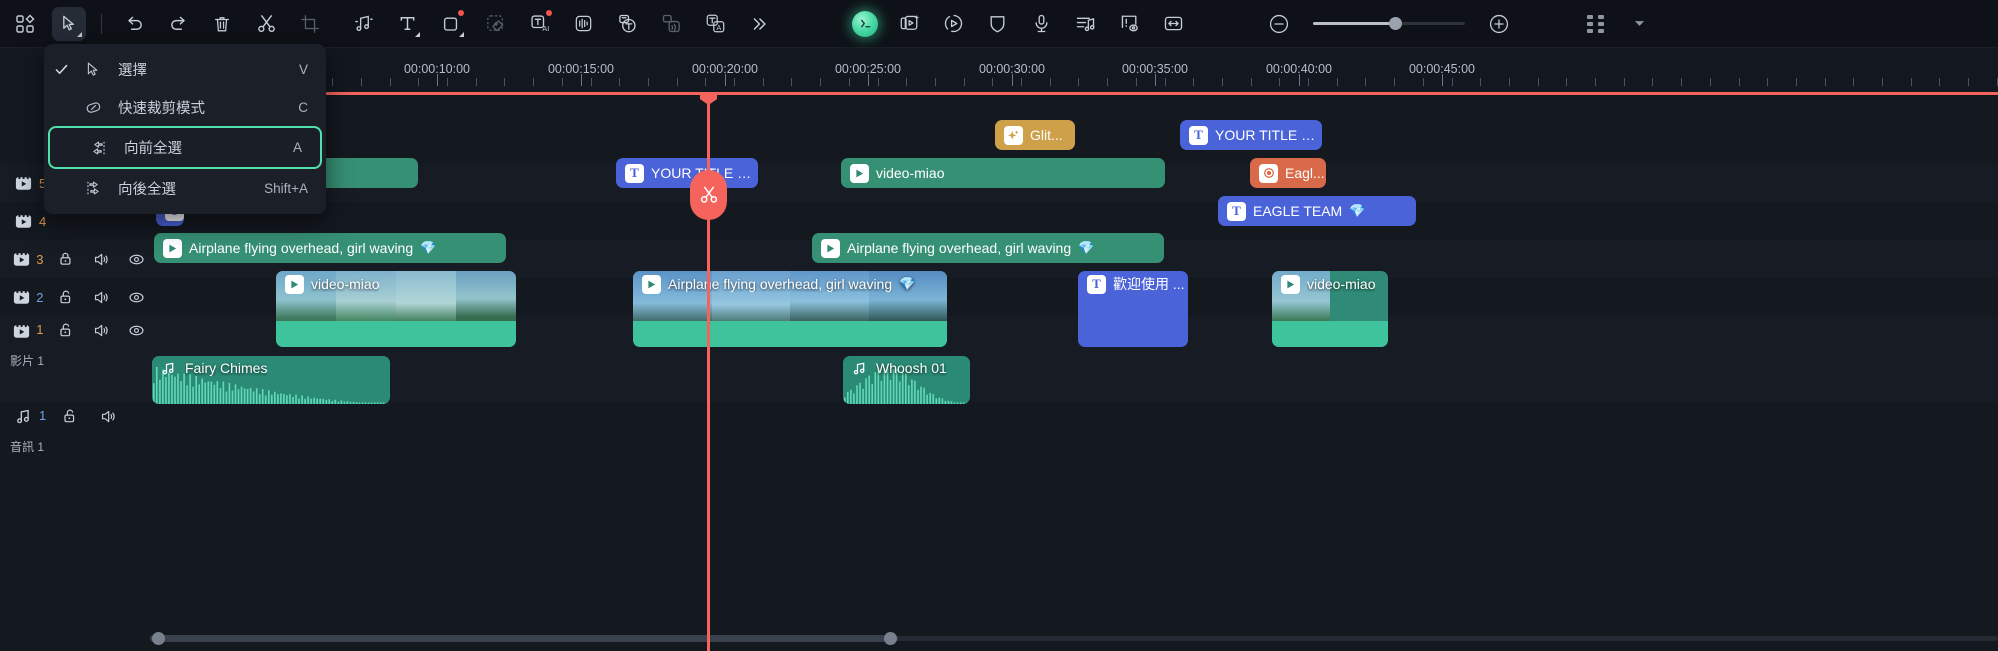 This screenshot has height=651, width=1998. I want to click on playhead-handle, so click(708, 98).